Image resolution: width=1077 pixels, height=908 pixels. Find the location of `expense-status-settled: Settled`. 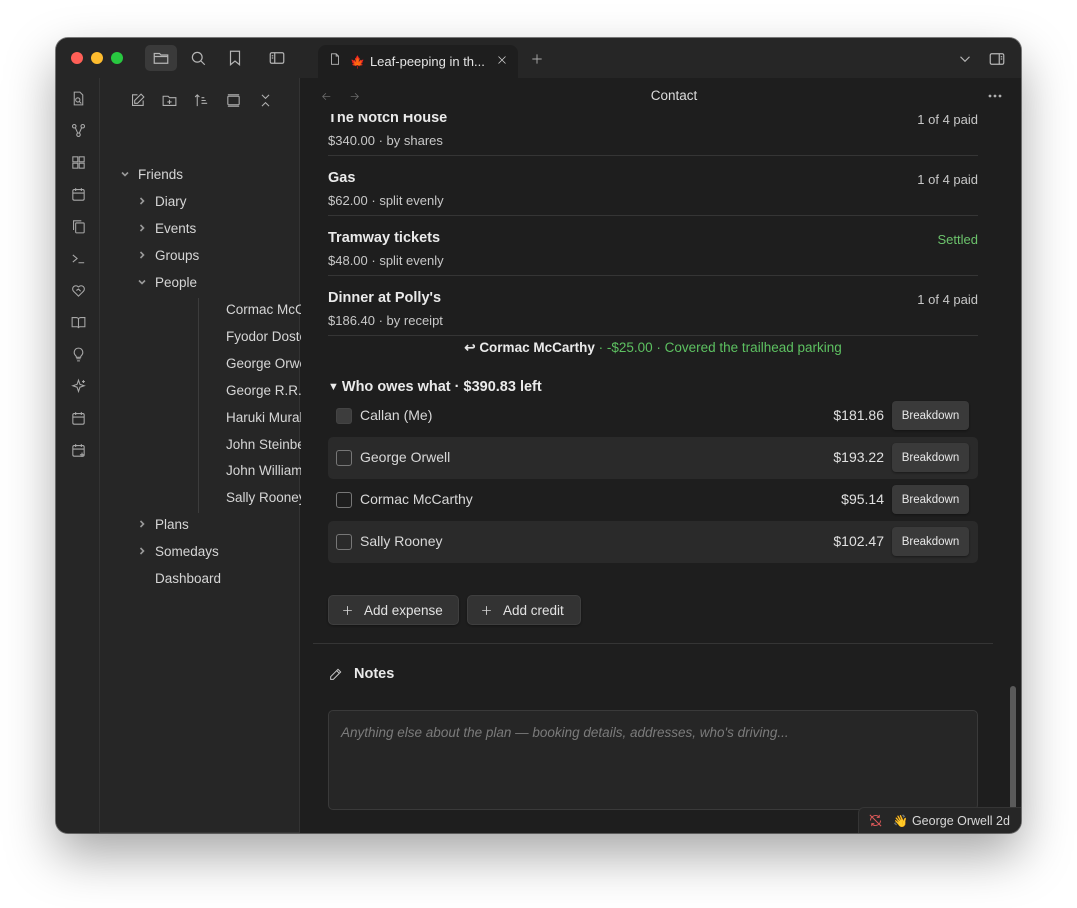

expense-status-settled: Settled is located at coordinates (957, 239).